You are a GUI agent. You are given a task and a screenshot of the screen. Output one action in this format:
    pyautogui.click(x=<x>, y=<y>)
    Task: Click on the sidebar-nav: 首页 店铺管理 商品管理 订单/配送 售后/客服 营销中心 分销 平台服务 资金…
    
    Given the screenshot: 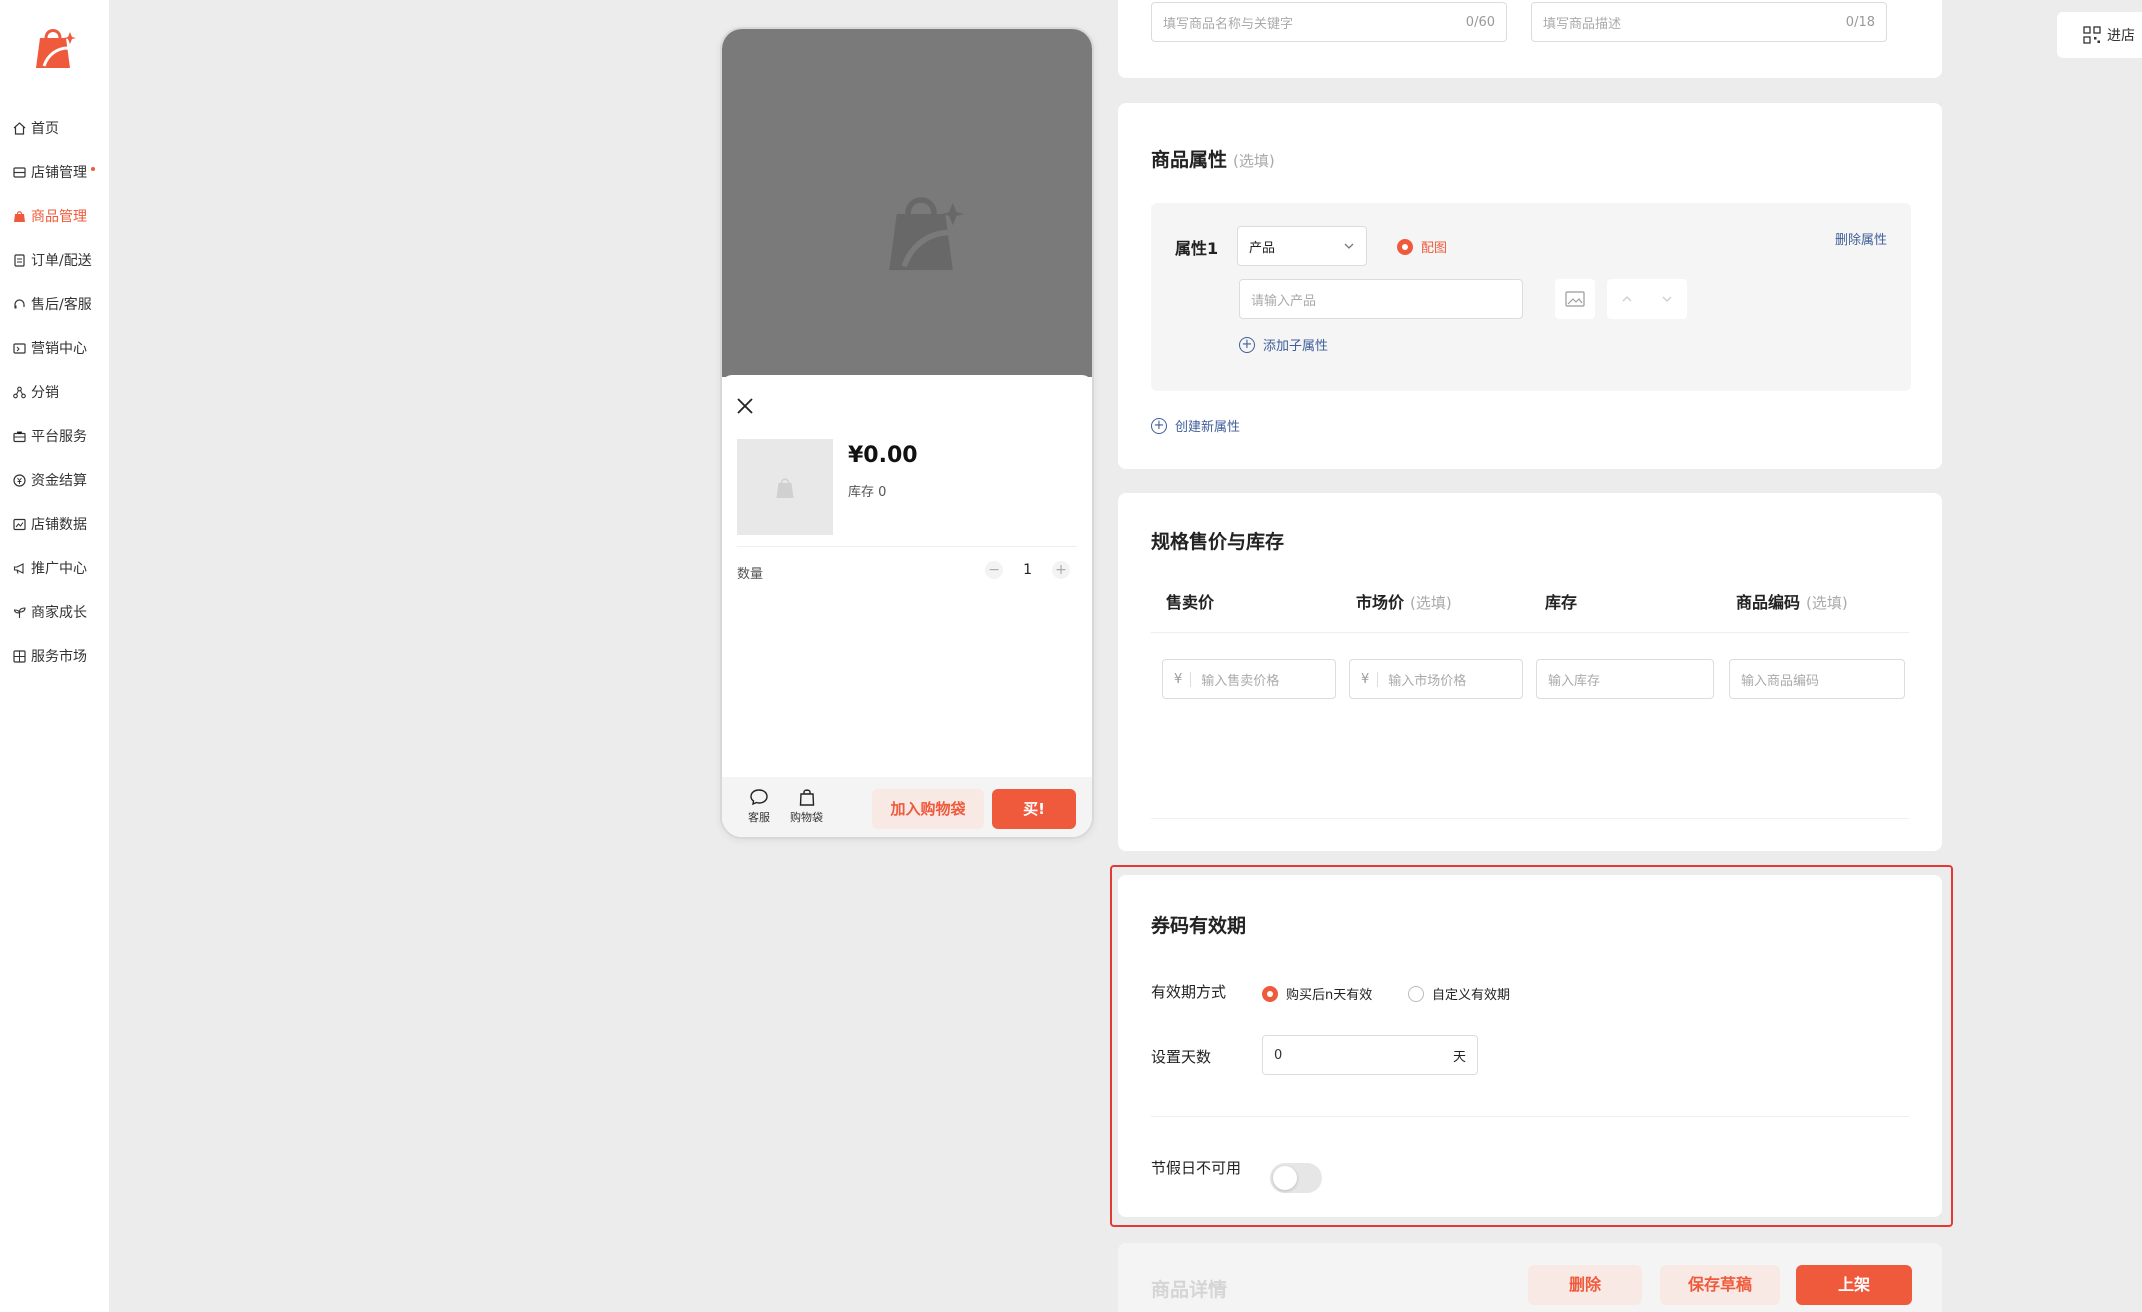 What is the action you would take?
    pyautogui.click(x=54, y=392)
    